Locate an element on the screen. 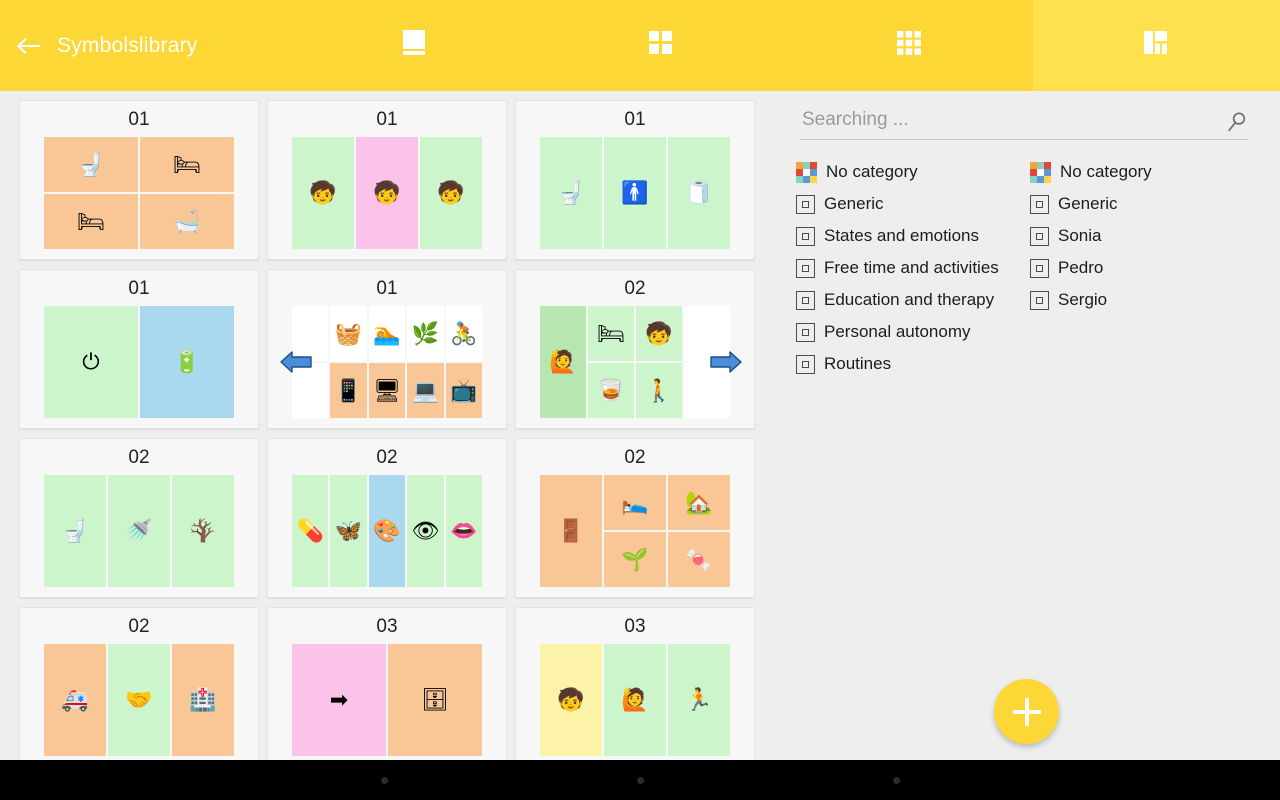  category-item-right: Sonia is located at coordinates (1141, 236).